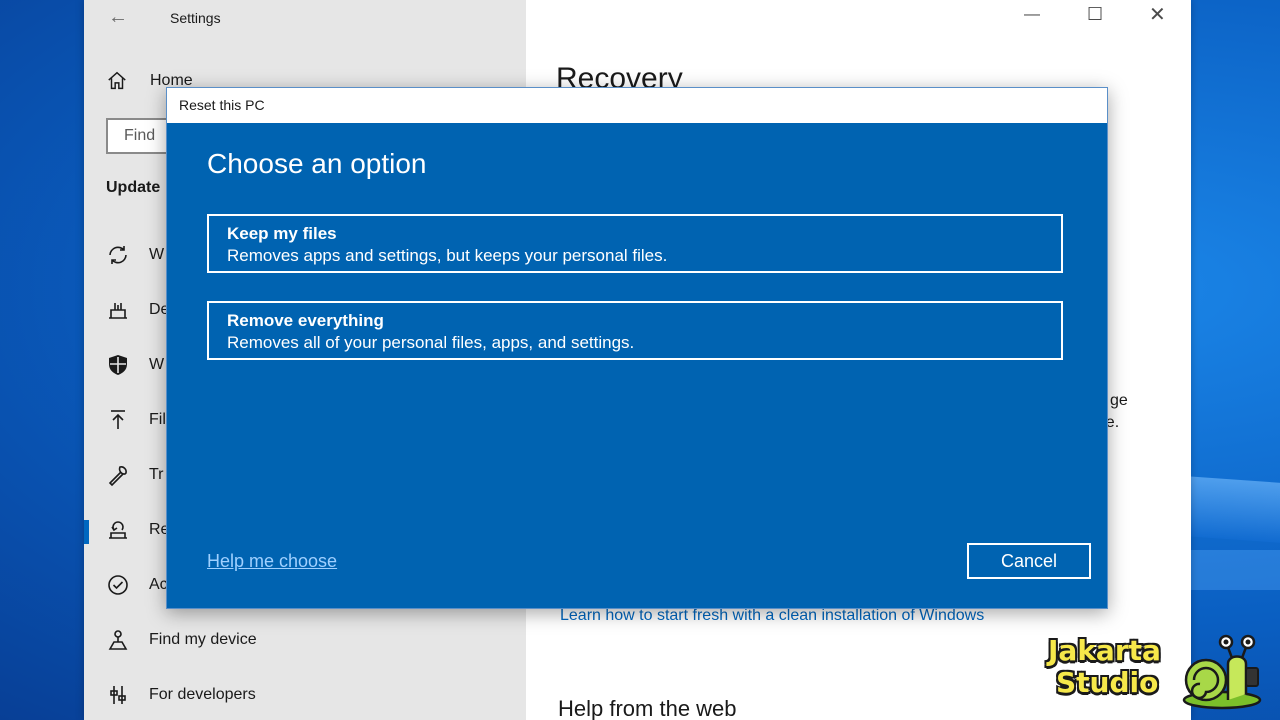 This screenshot has height=720, width=1280. Describe the element at coordinates (118, 365) in the screenshot. I see `shield-icon` at that location.